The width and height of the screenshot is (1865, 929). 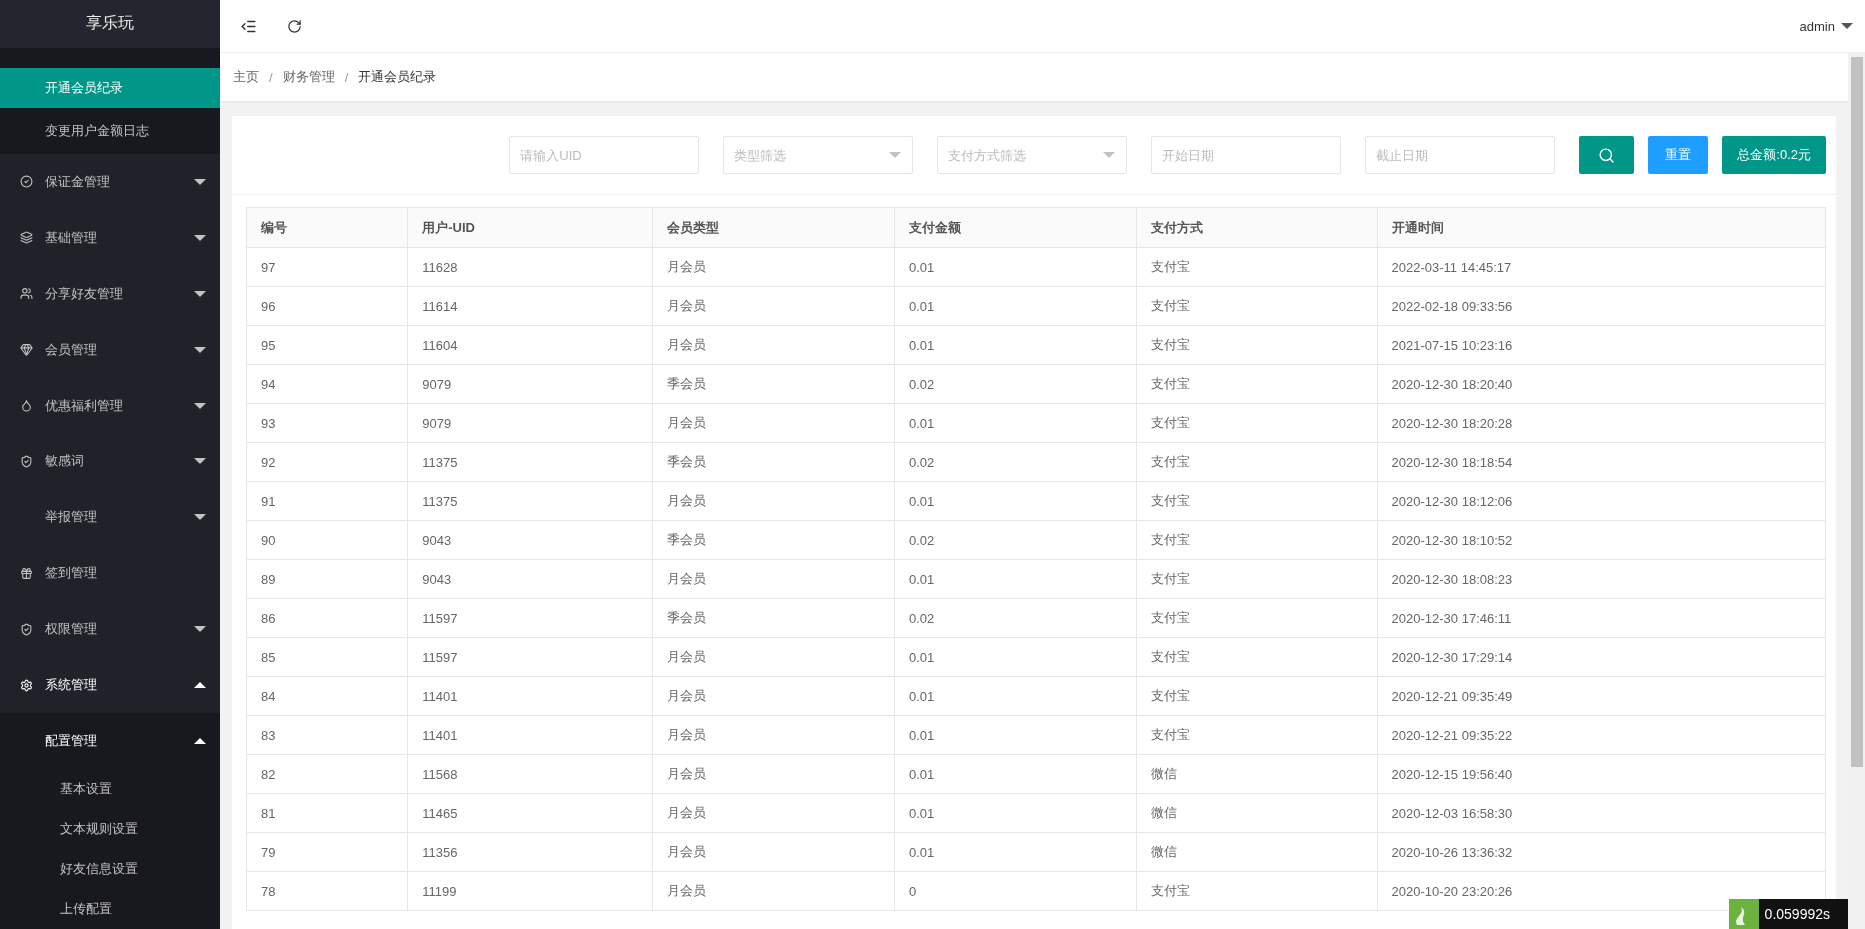 I want to click on table-cell: 11568, so click(x=530, y=774).